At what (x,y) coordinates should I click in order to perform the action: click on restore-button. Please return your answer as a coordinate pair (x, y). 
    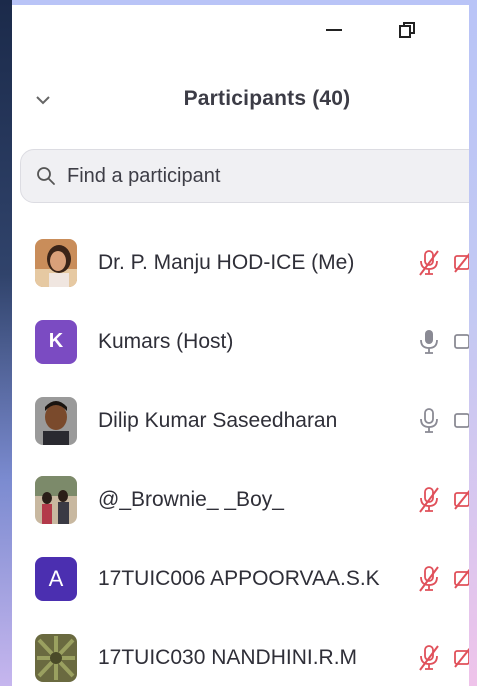
    Looking at the image, I should click on (407, 30).